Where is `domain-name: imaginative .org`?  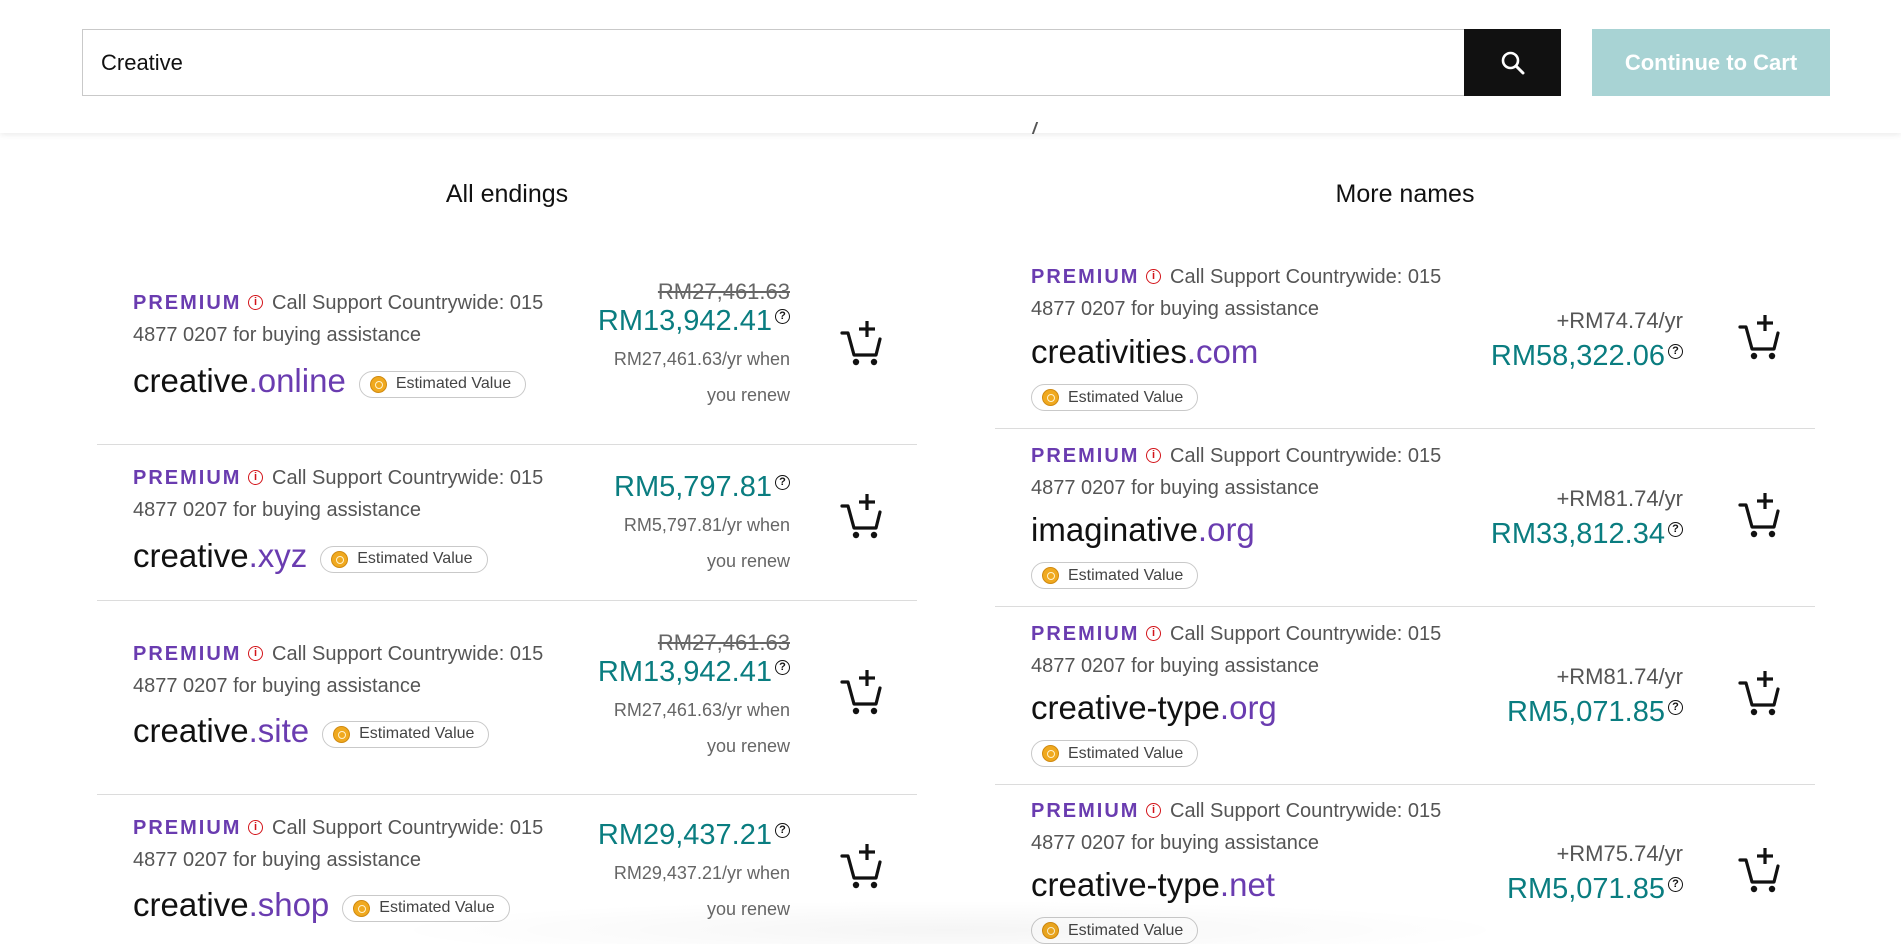
domain-name: imaginative .org is located at coordinates (1143, 530).